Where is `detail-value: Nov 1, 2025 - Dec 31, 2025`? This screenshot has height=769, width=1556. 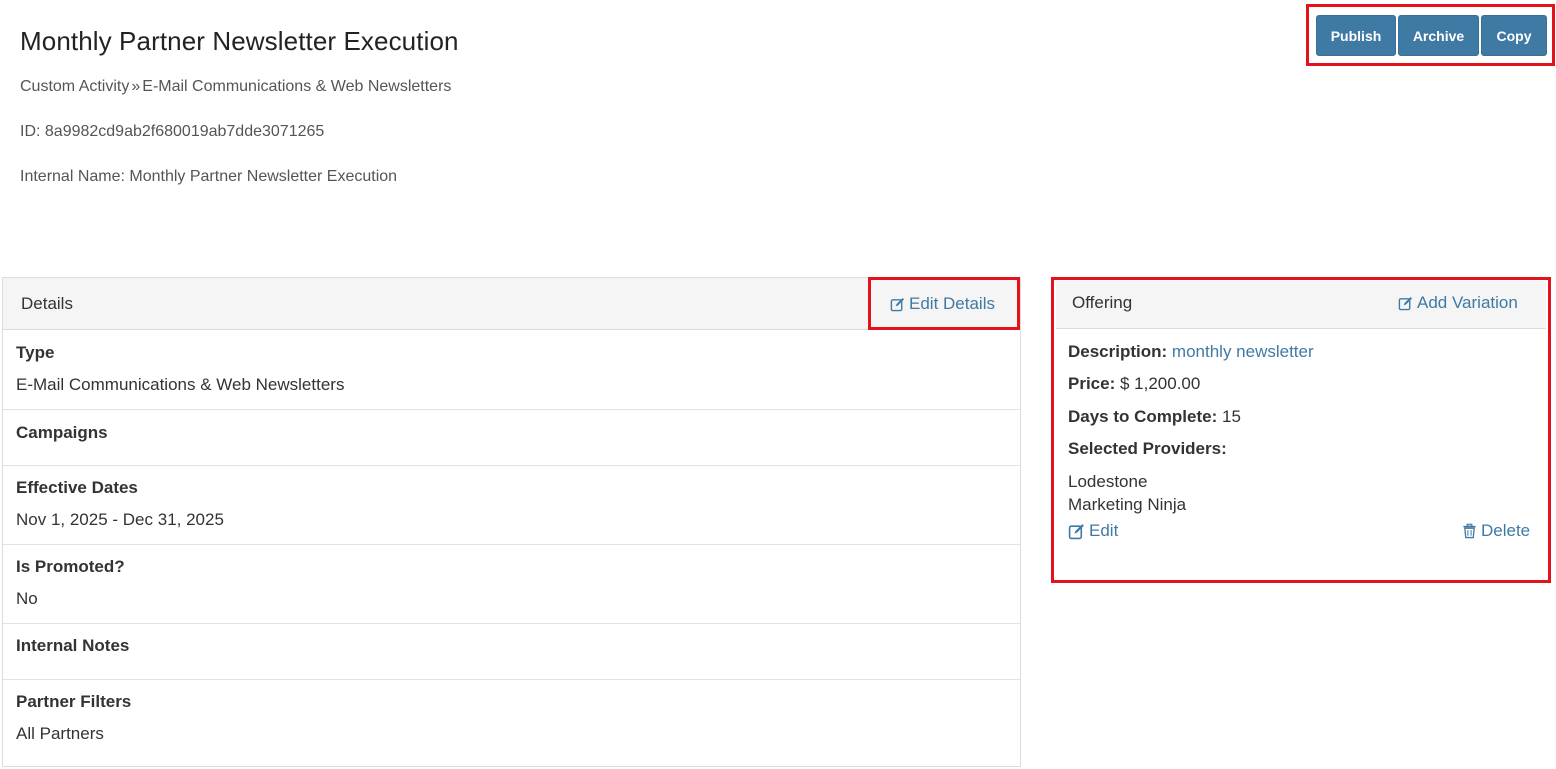 detail-value: Nov 1, 2025 - Dec 31, 2025 is located at coordinates (120, 519).